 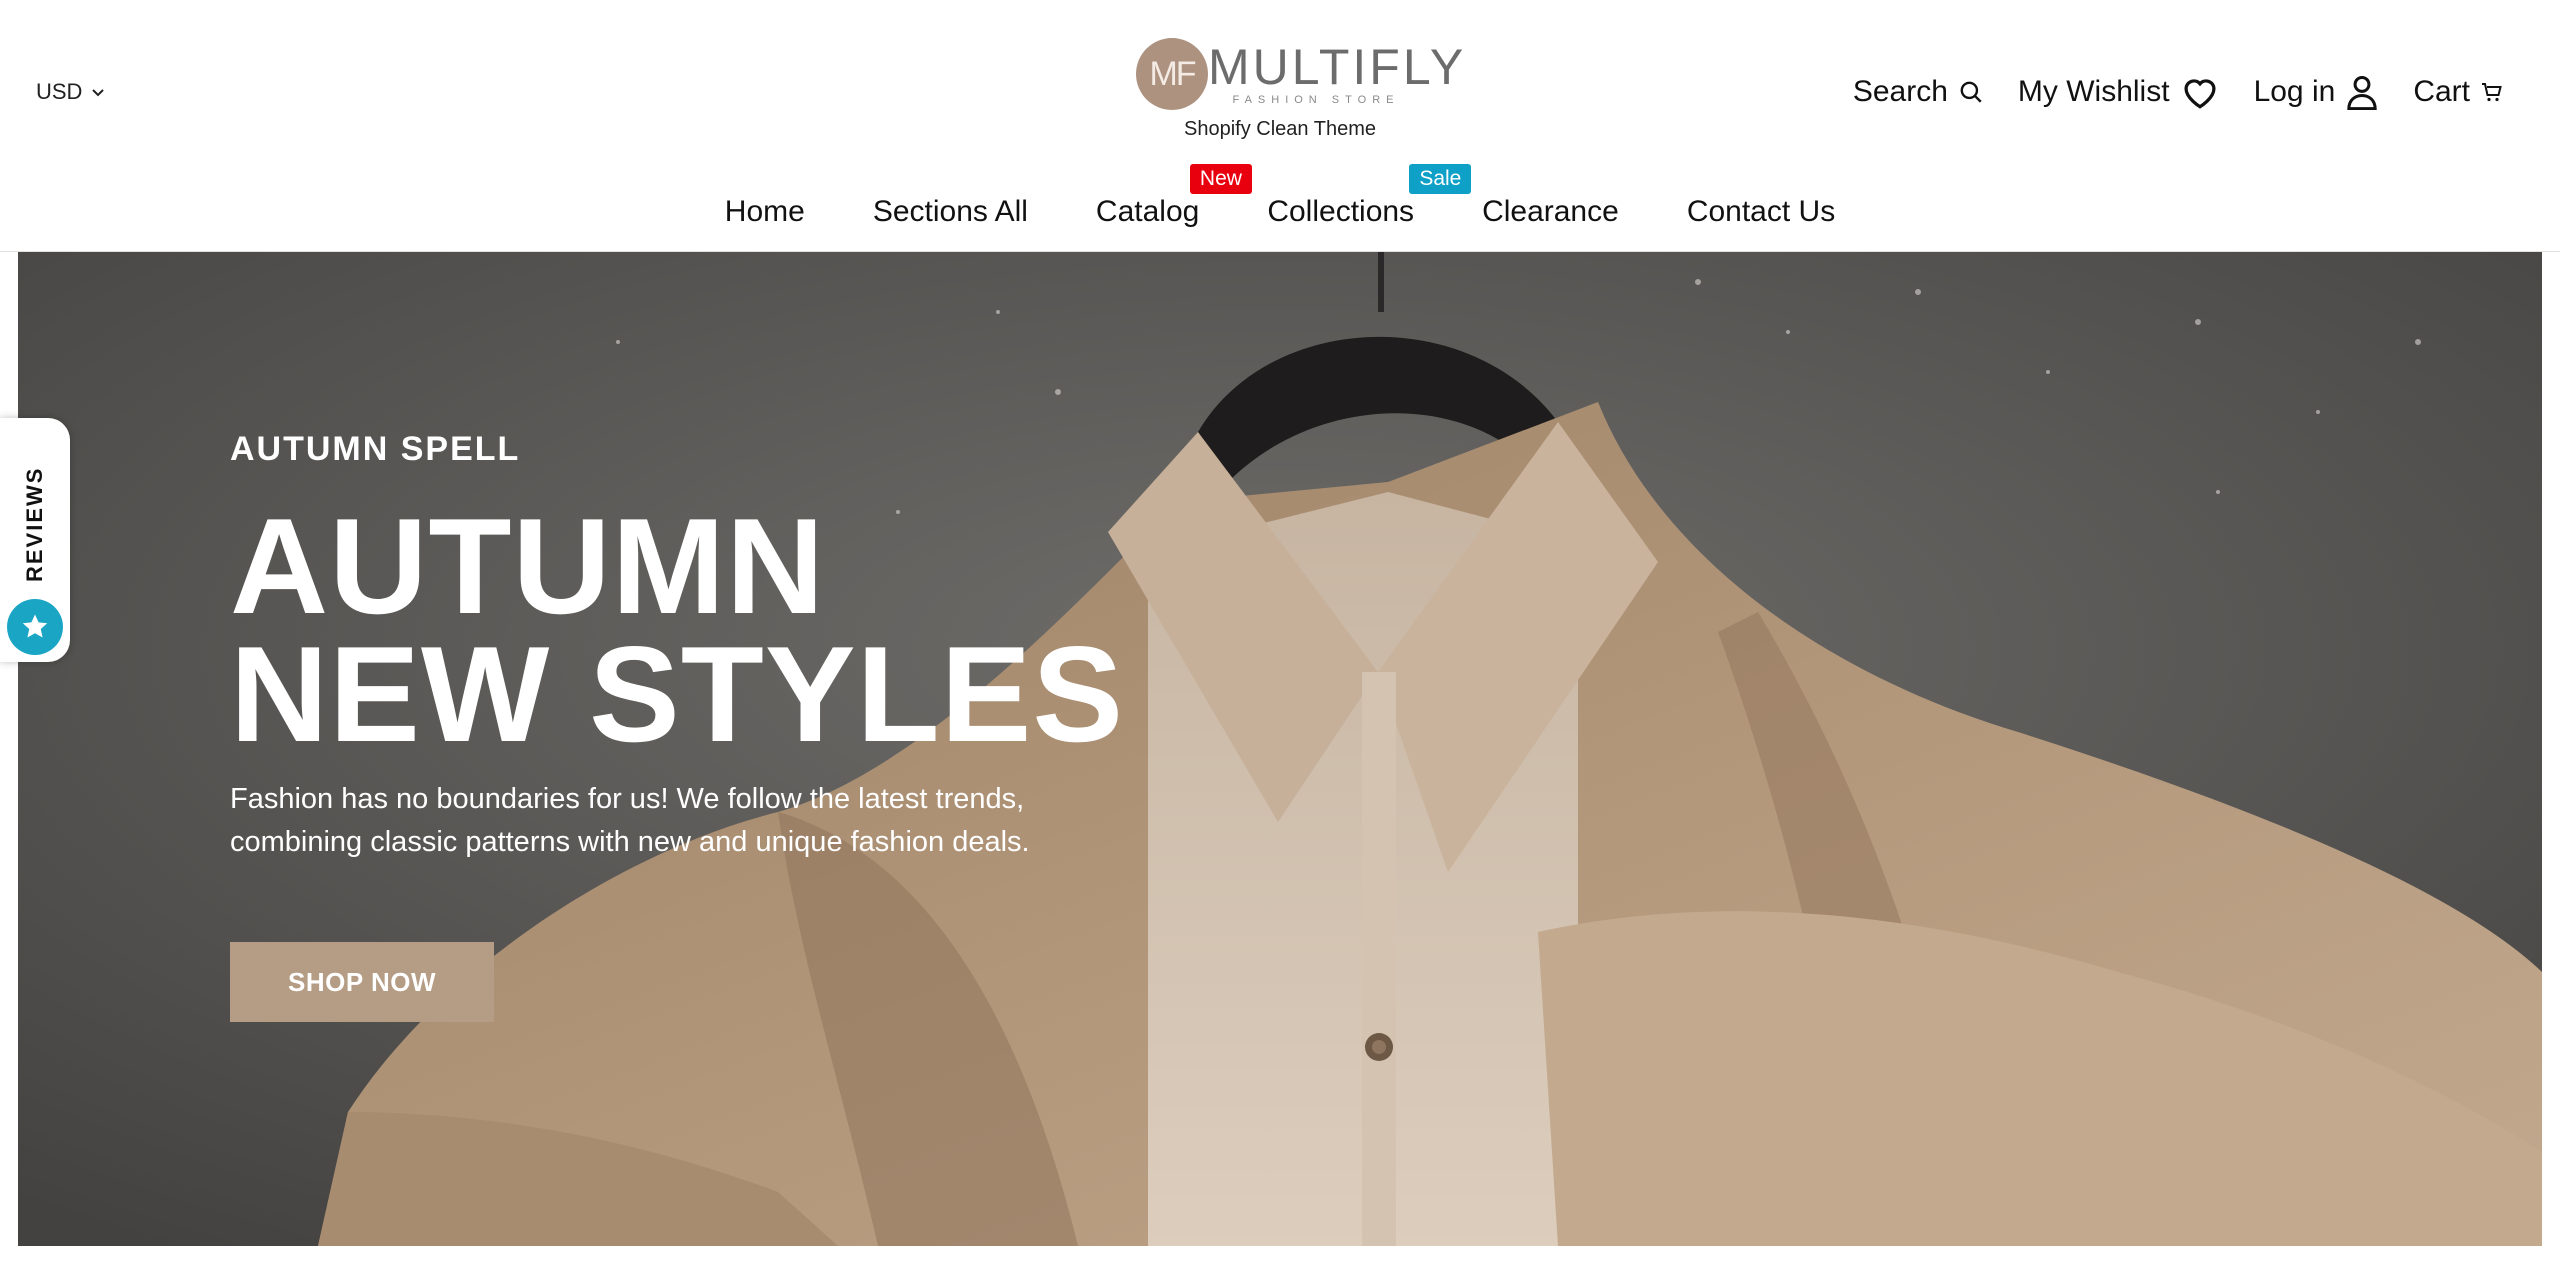 I want to click on logo-subtitle: FASHION STORE, so click(x=1316, y=100).